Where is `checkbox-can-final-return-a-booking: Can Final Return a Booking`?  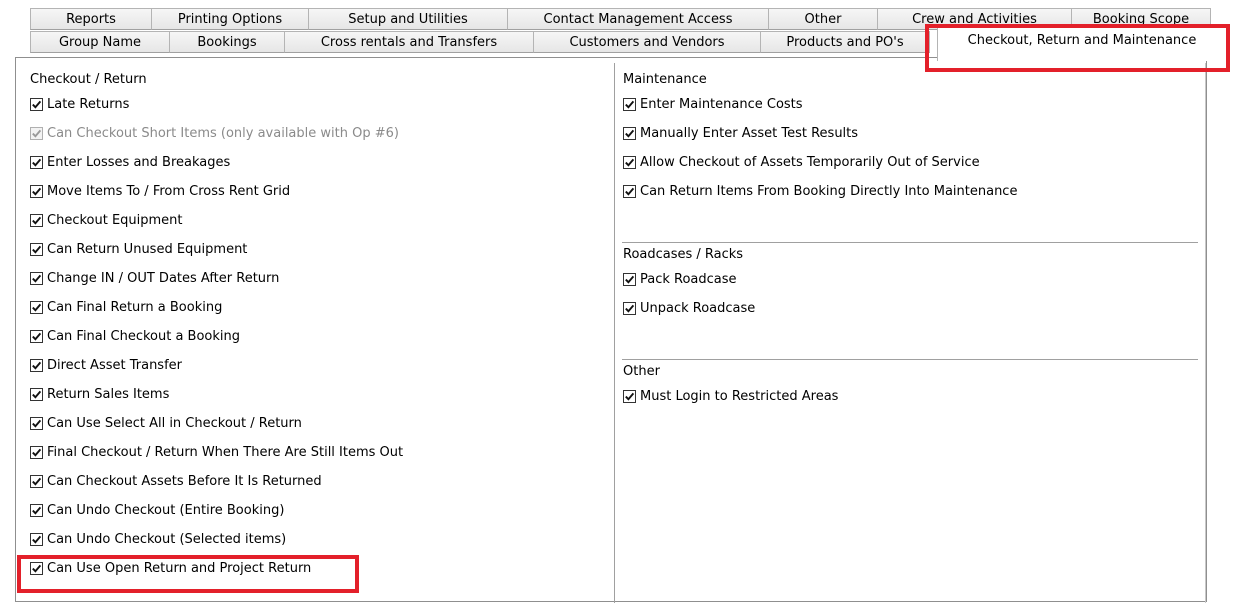
checkbox-can-final-return-a-booking: Can Final Return a Booking is located at coordinates (126, 307).